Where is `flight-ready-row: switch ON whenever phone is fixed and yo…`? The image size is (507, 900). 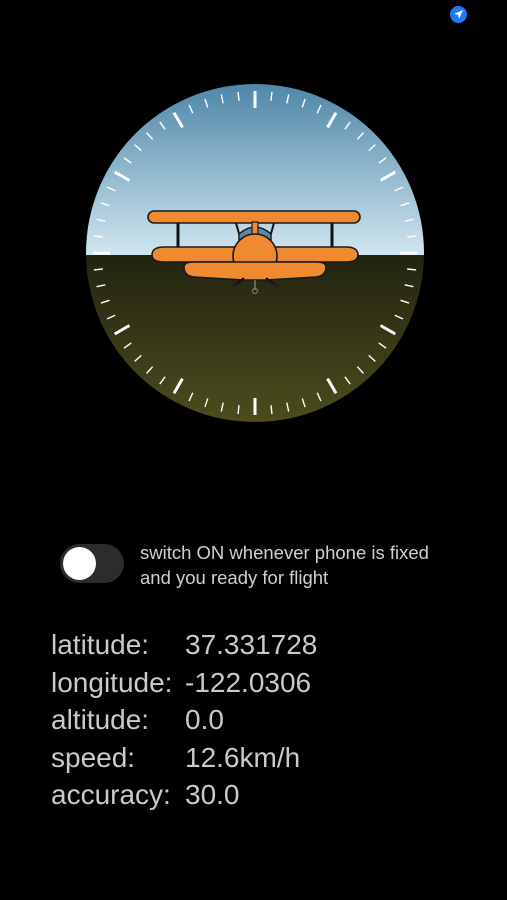 flight-ready-row: switch ON whenever phone is fixed and yo… is located at coordinates (270, 565).